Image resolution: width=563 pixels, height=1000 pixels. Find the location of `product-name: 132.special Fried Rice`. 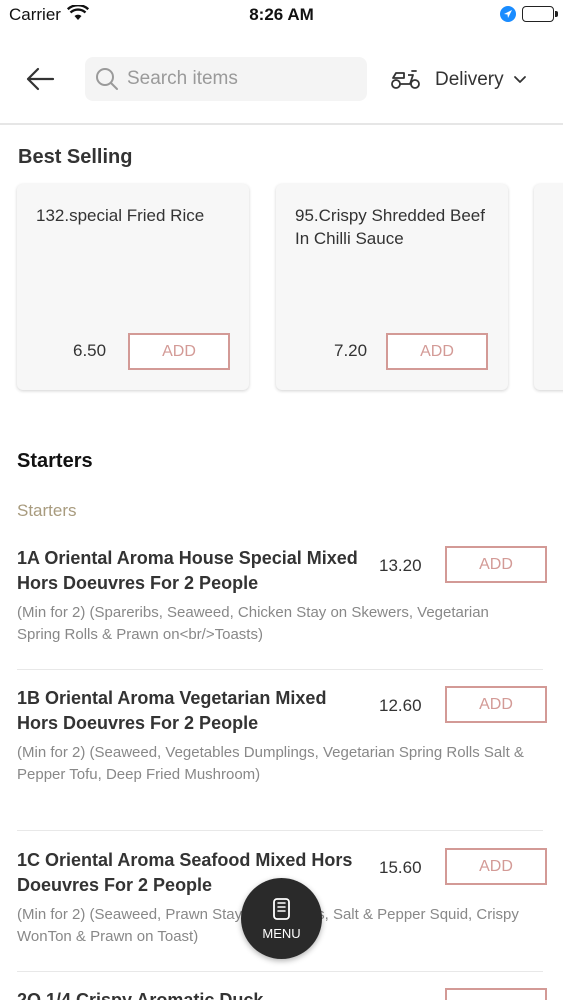

product-name: 132.special Fried Rice is located at coordinates (120, 215).